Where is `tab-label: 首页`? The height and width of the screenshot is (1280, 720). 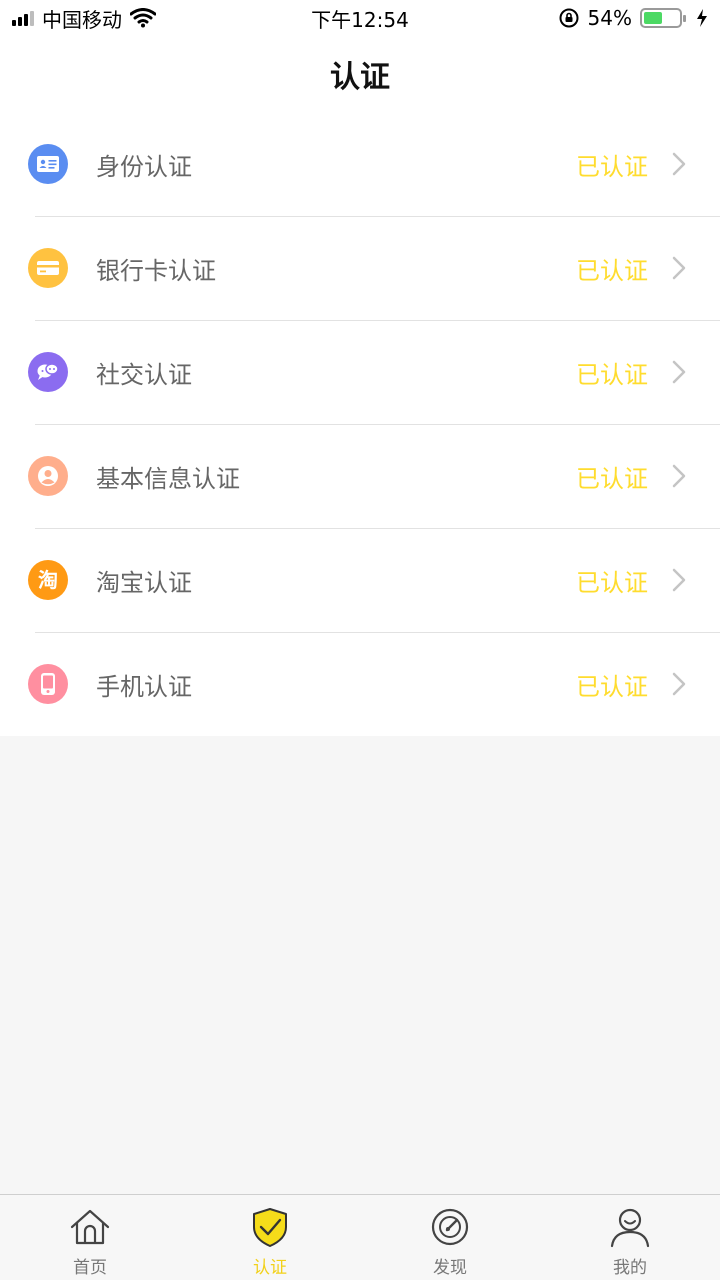
tab-label: 首页 is located at coordinates (90, 1268).